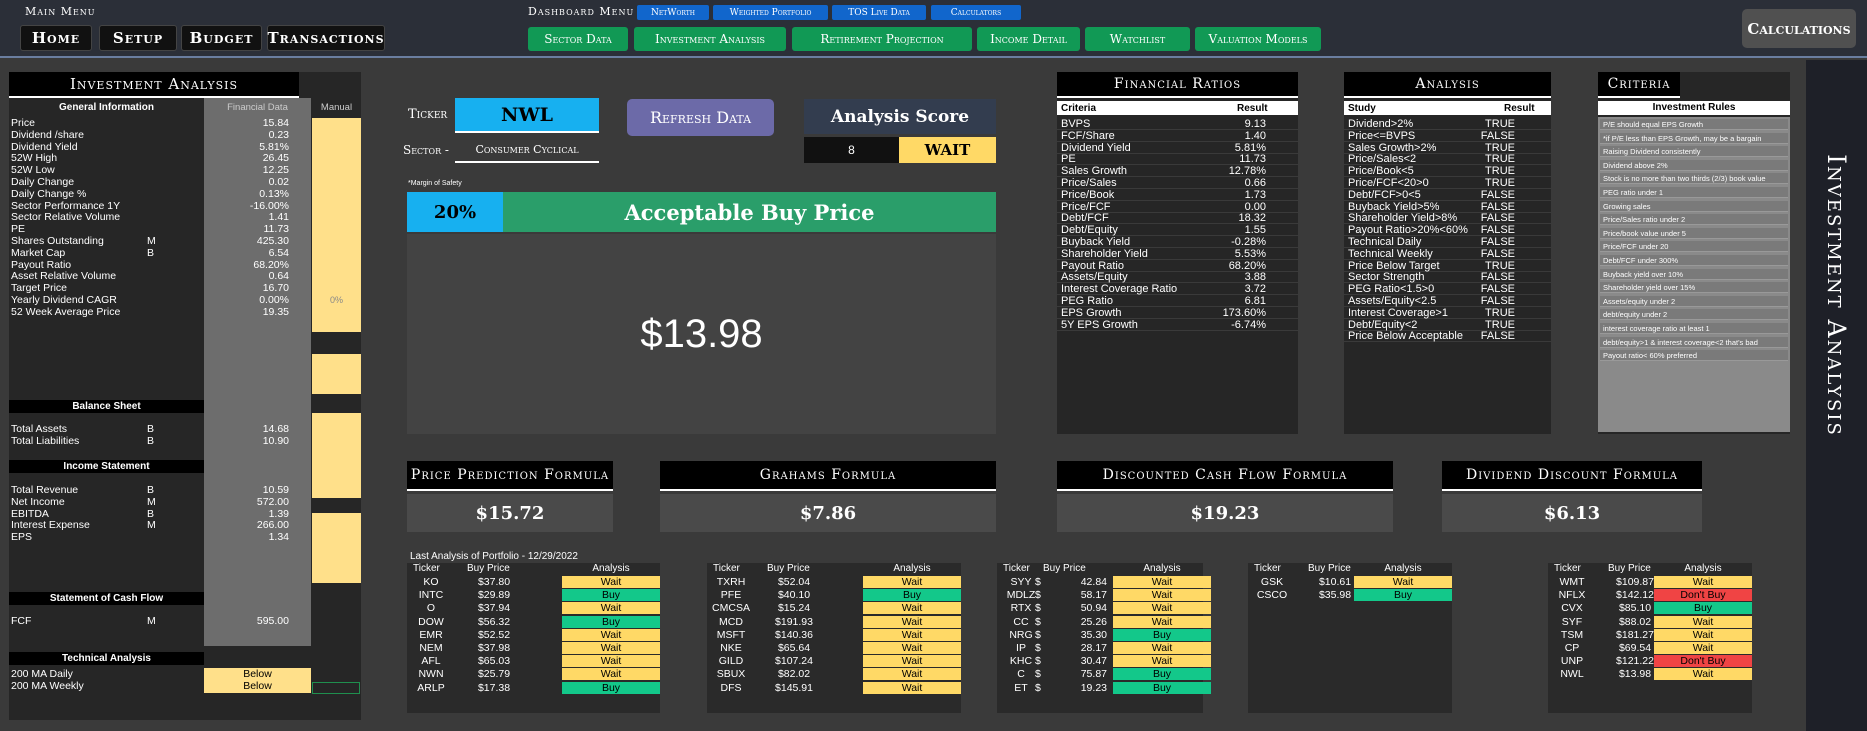 The height and width of the screenshot is (731, 1867). What do you see at coordinates (1703, 595) in the screenshot?
I see `portfolio-analysis-badge: Don't Buy` at bounding box center [1703, 595].